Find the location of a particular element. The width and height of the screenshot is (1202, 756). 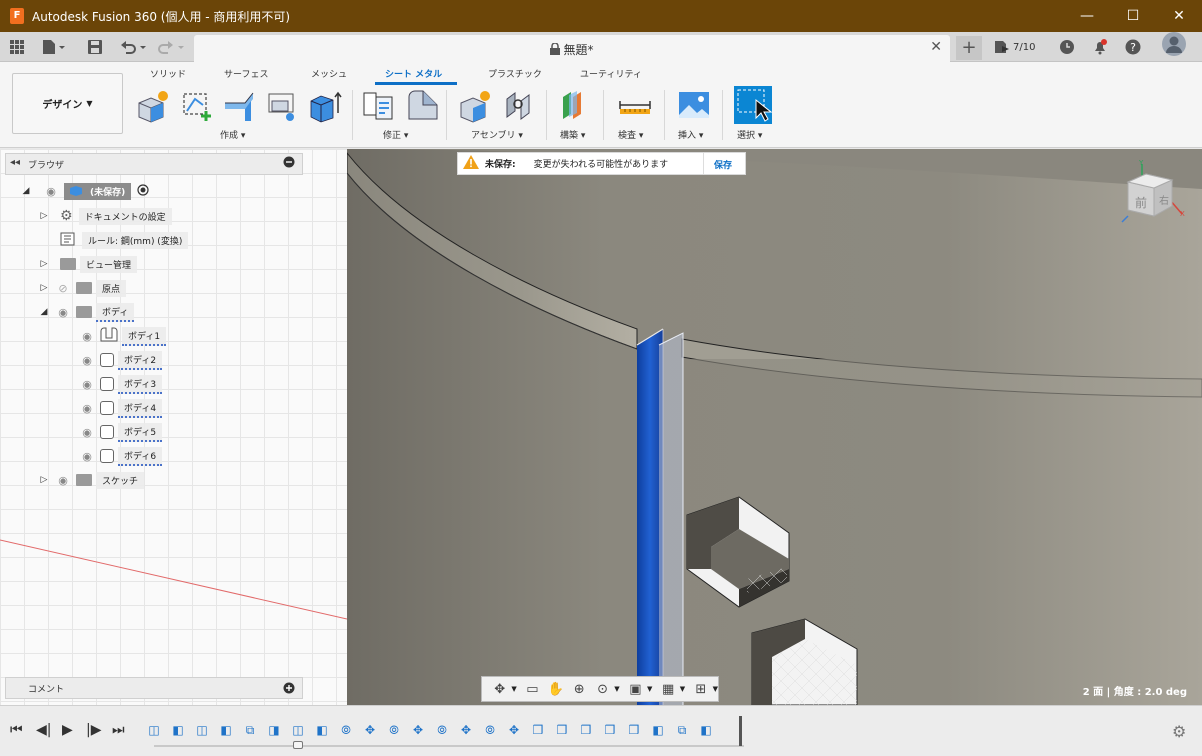

go-to-end-icon: ⏭ is located at coordinates (118, 730).